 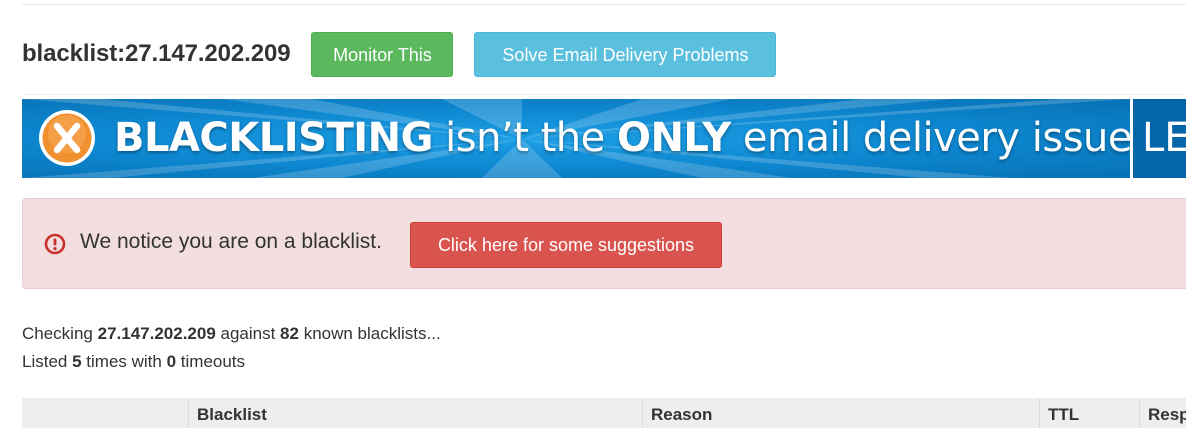 What do you see at coordinates (931, 138) in the screenshot?
I see `banner-headline-end: email delivery issue` at bounding box center [931, 138].